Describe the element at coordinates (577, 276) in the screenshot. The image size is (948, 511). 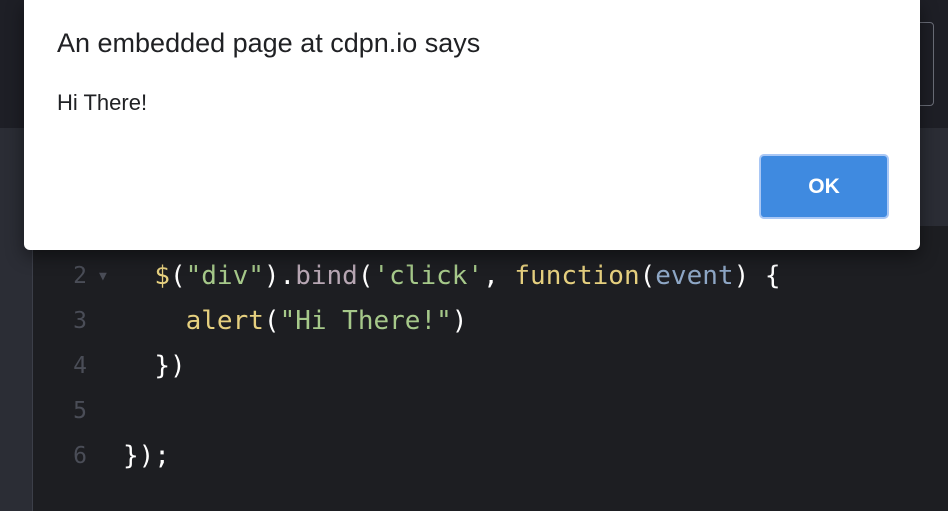
I see `code-token: function` at that location.